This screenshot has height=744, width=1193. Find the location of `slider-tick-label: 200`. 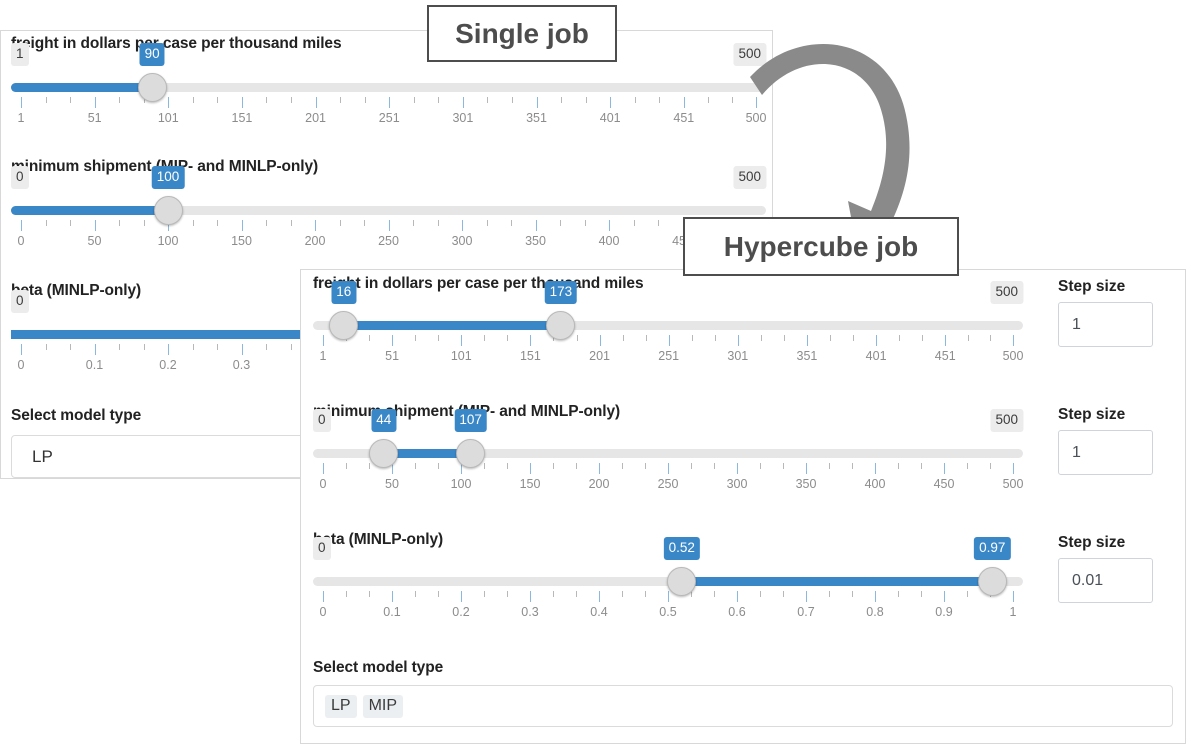

slider-tick-label: 200 is located at coordinates (599, 484).